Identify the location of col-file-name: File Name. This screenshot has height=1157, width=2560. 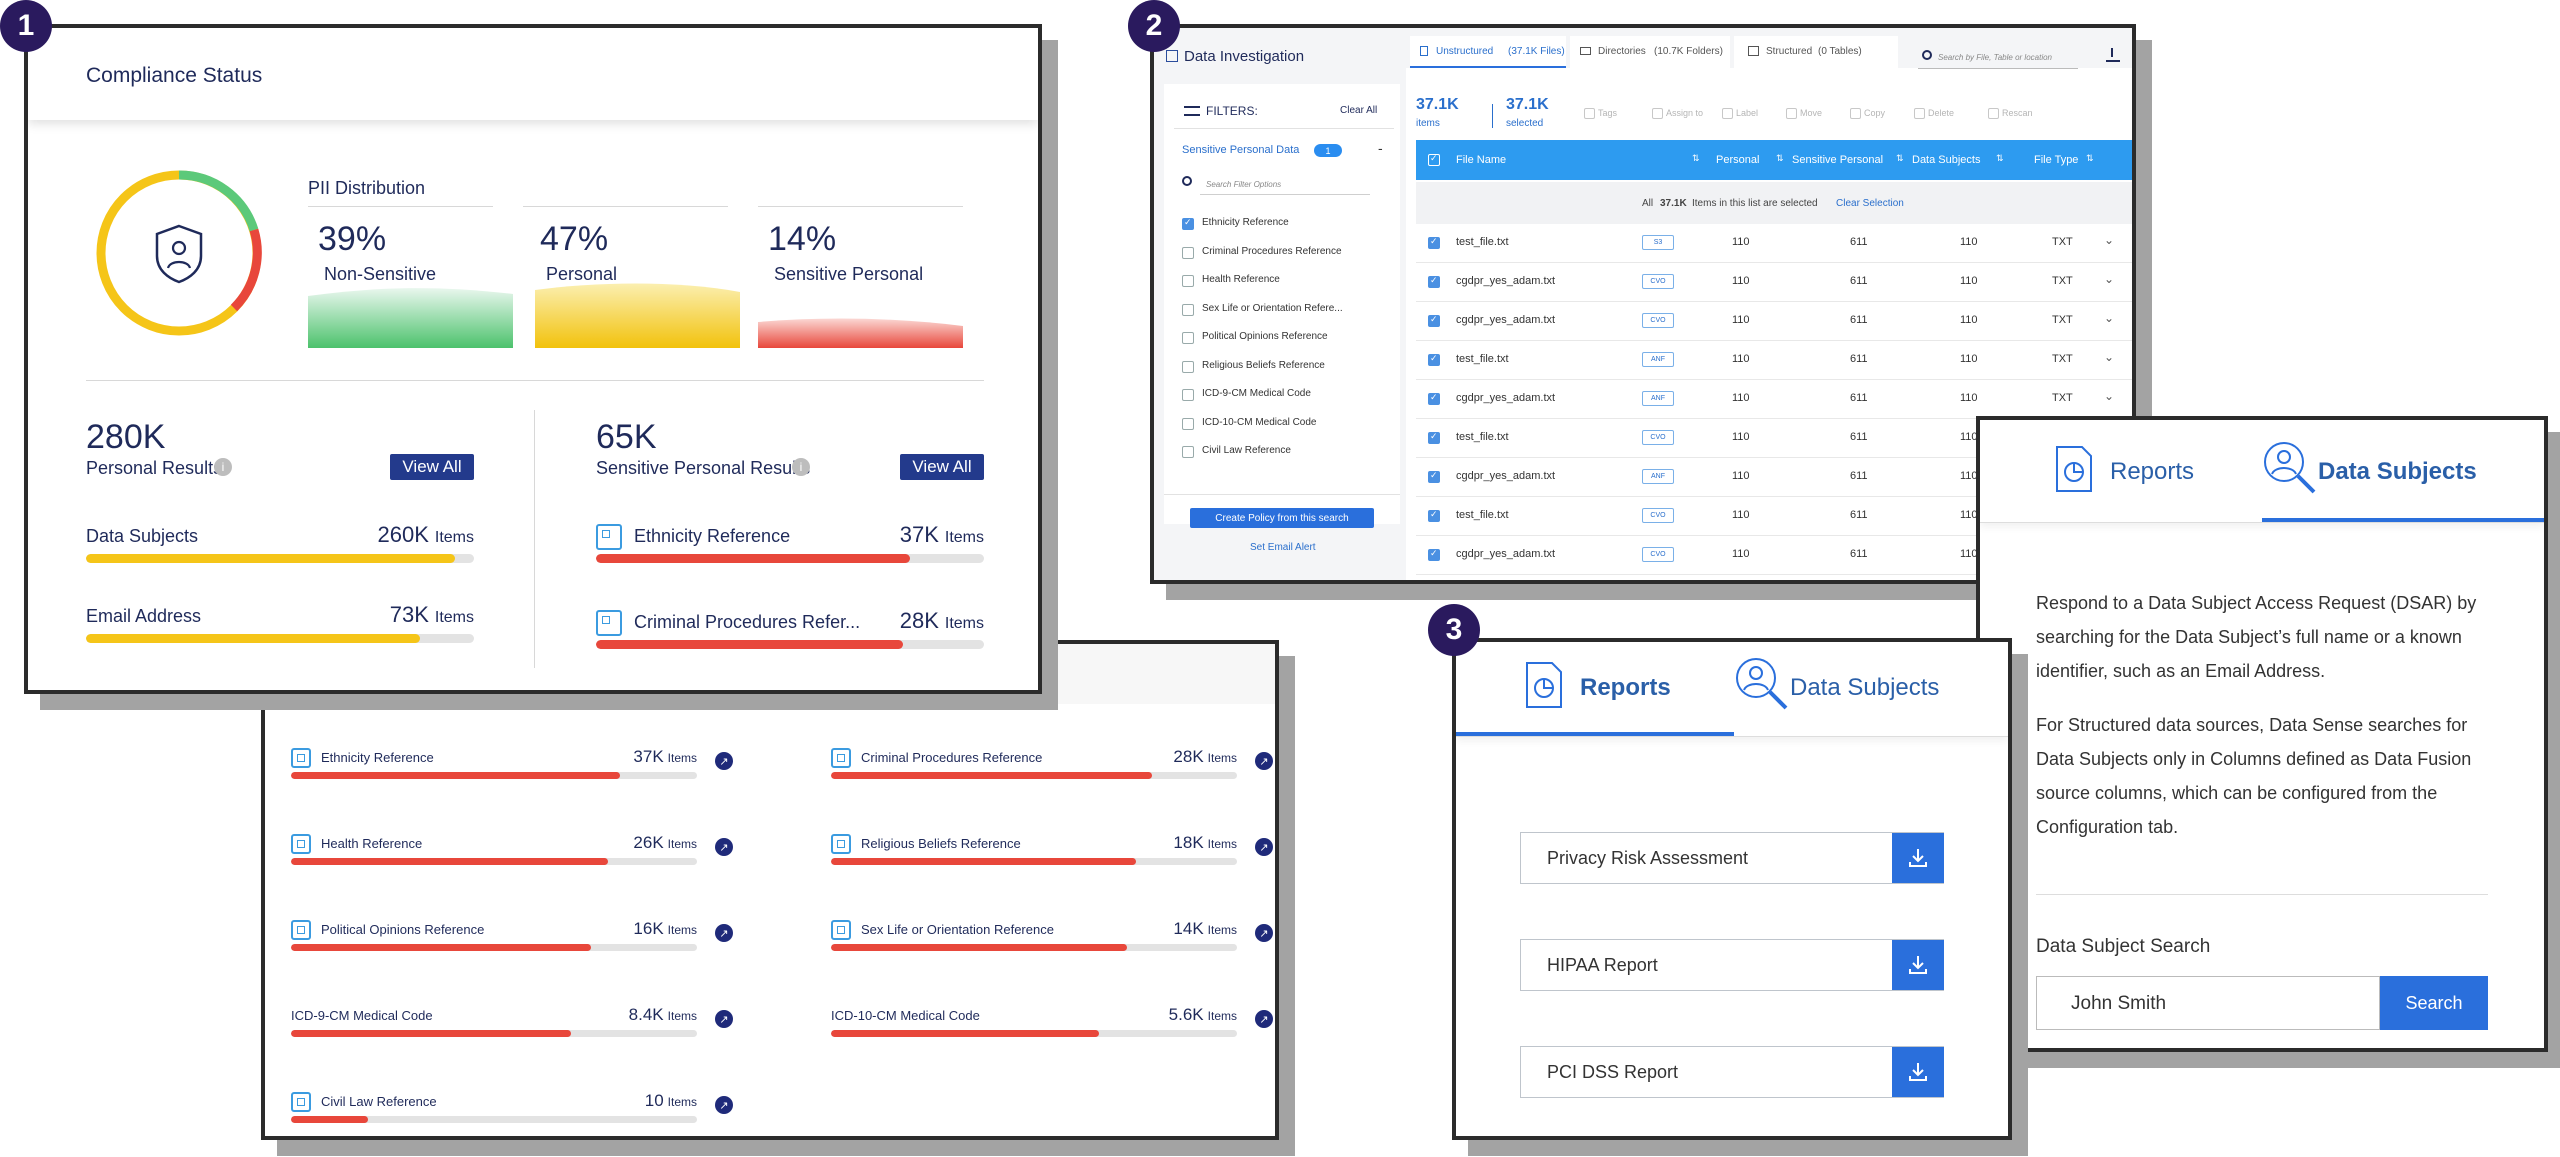
(1481, 160).